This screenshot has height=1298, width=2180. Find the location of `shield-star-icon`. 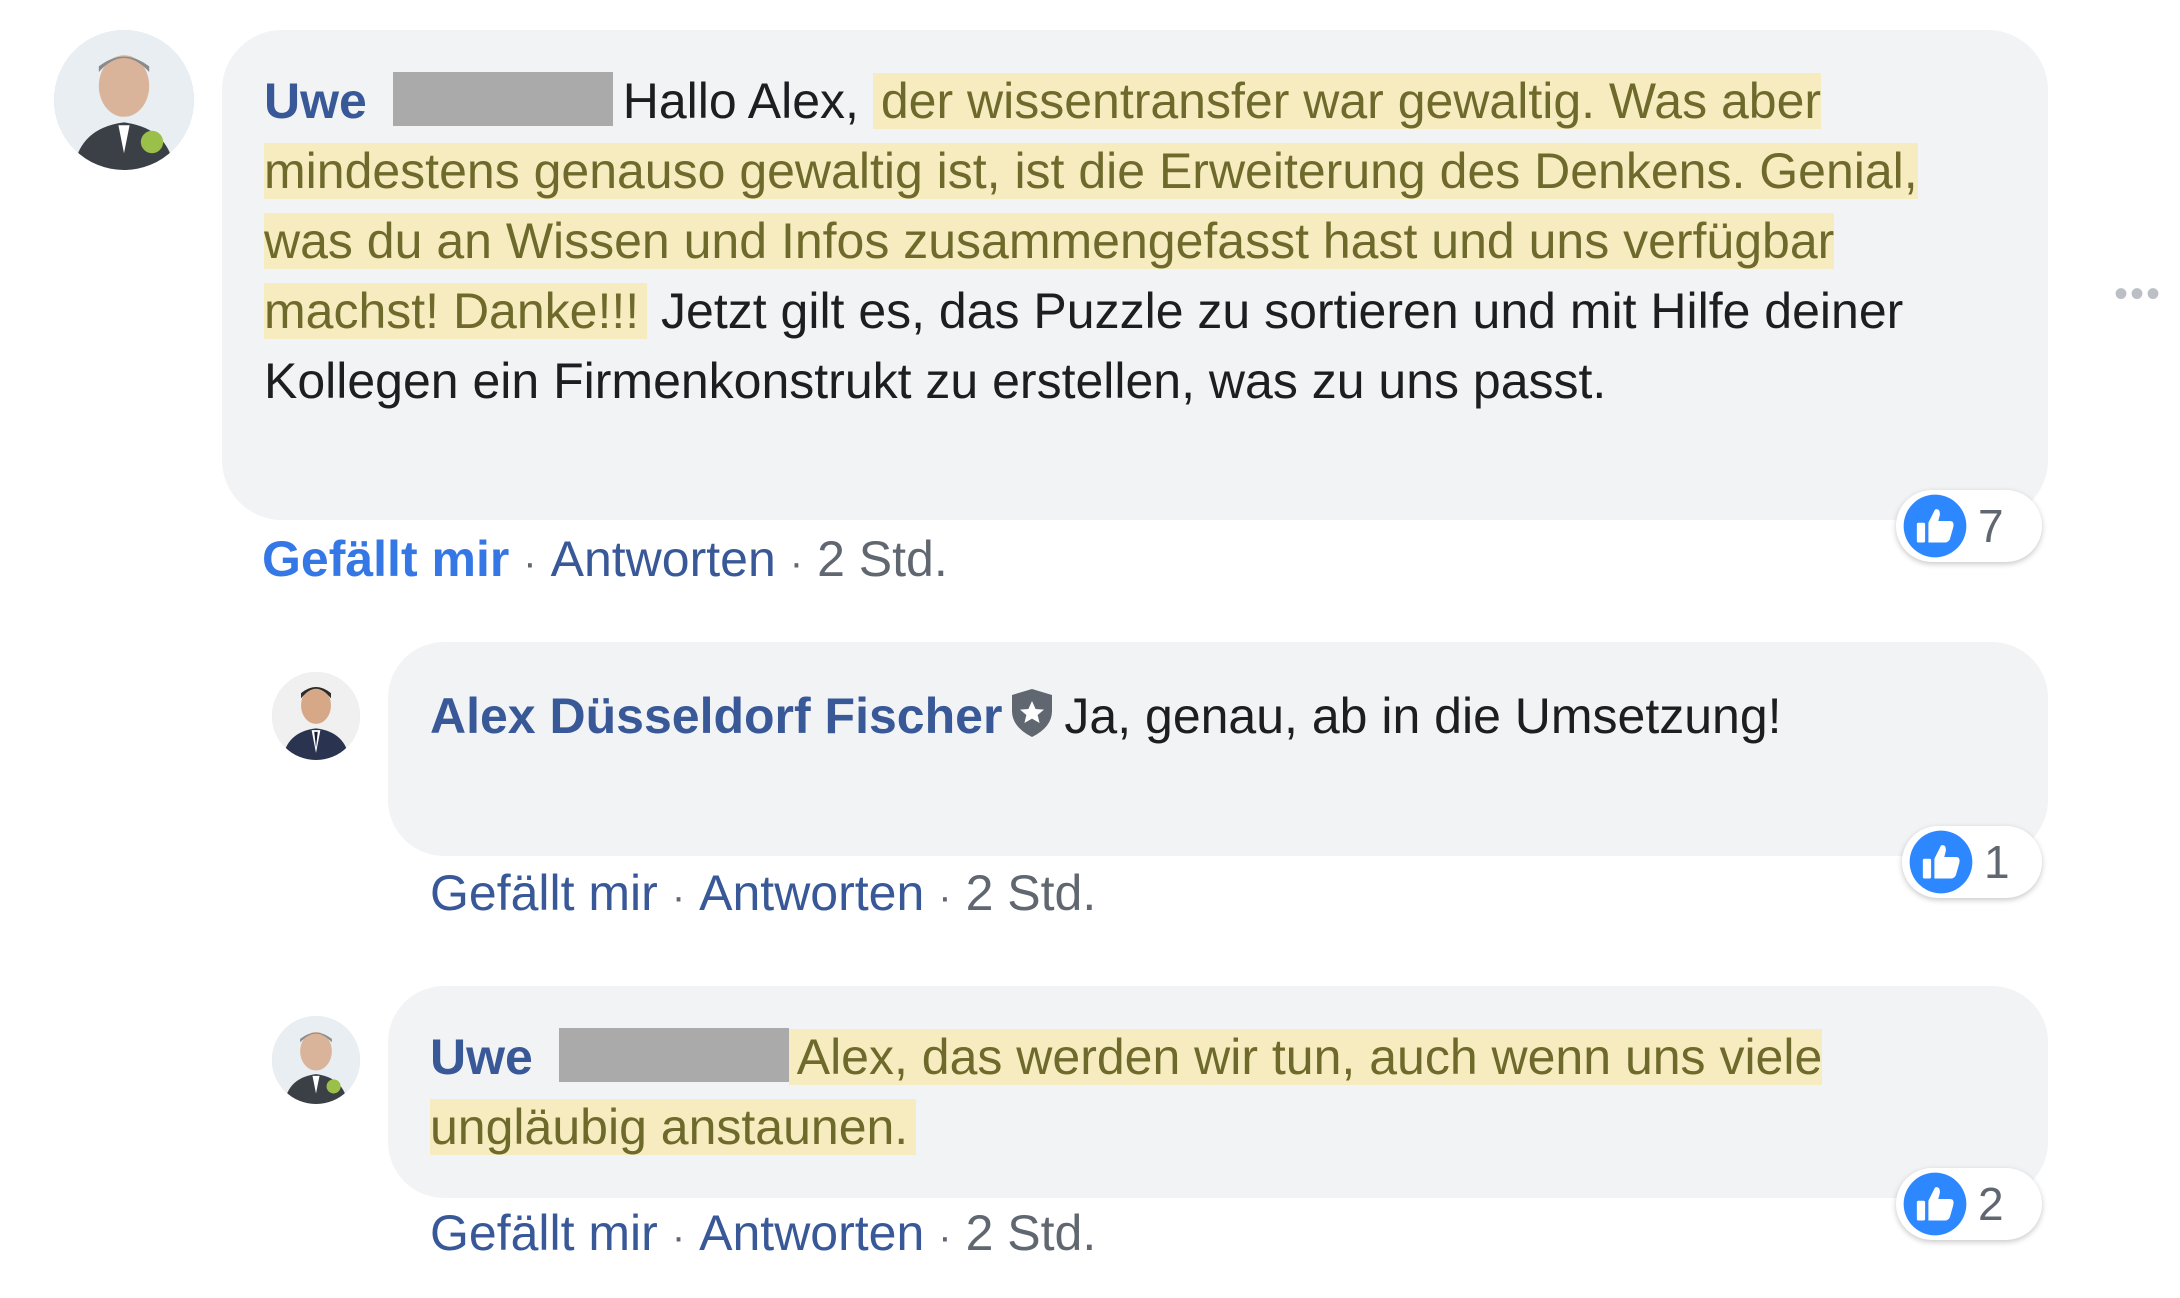

shield-star-icon is located at coordinates (1032, 722).